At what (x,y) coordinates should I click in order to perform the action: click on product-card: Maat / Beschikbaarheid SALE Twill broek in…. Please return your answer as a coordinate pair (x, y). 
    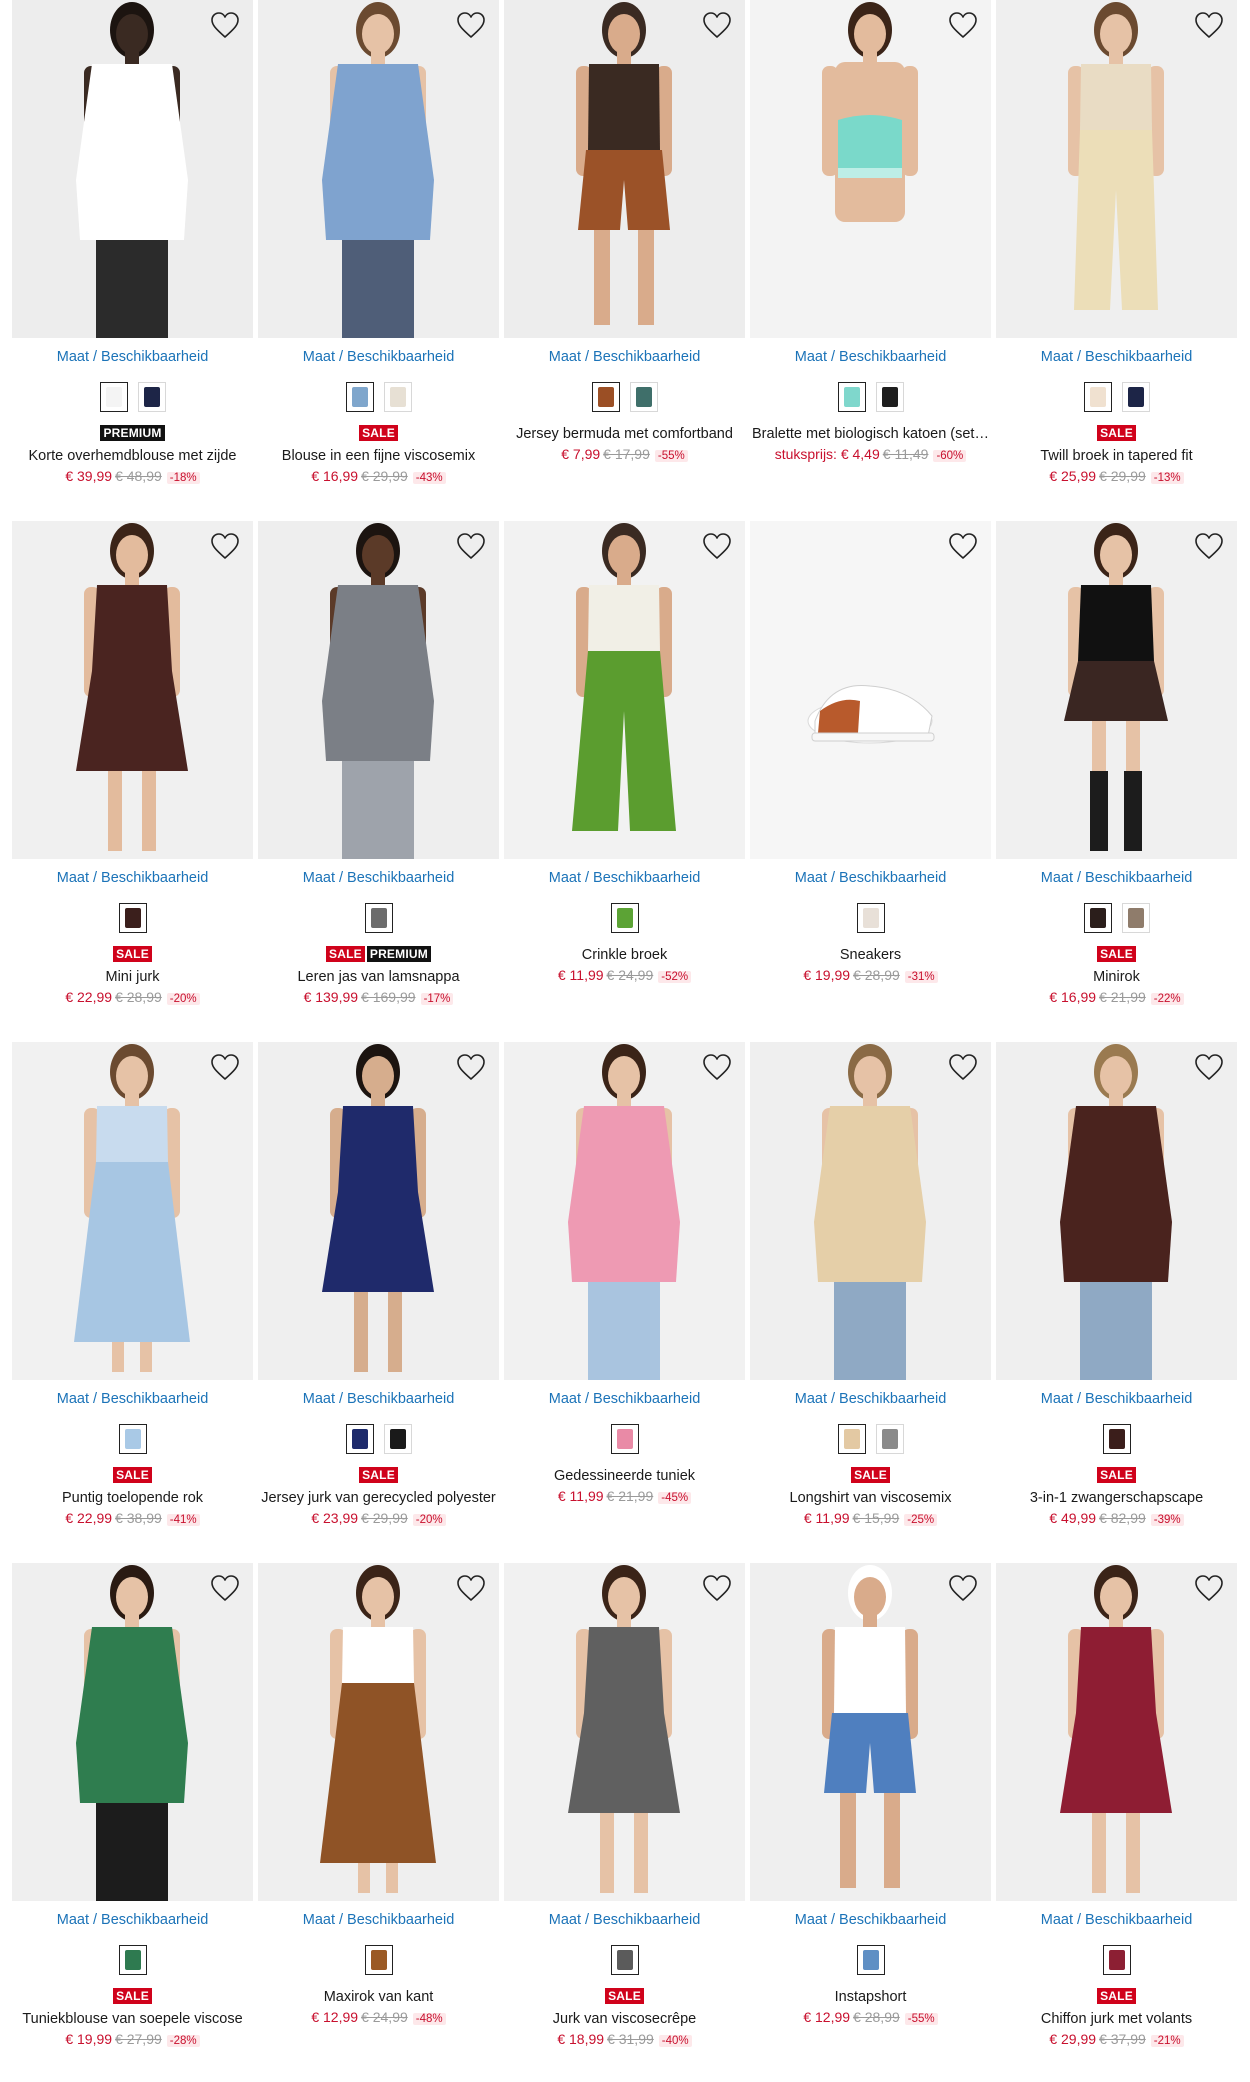
    Looking at the image, I should click on (1116, 260).